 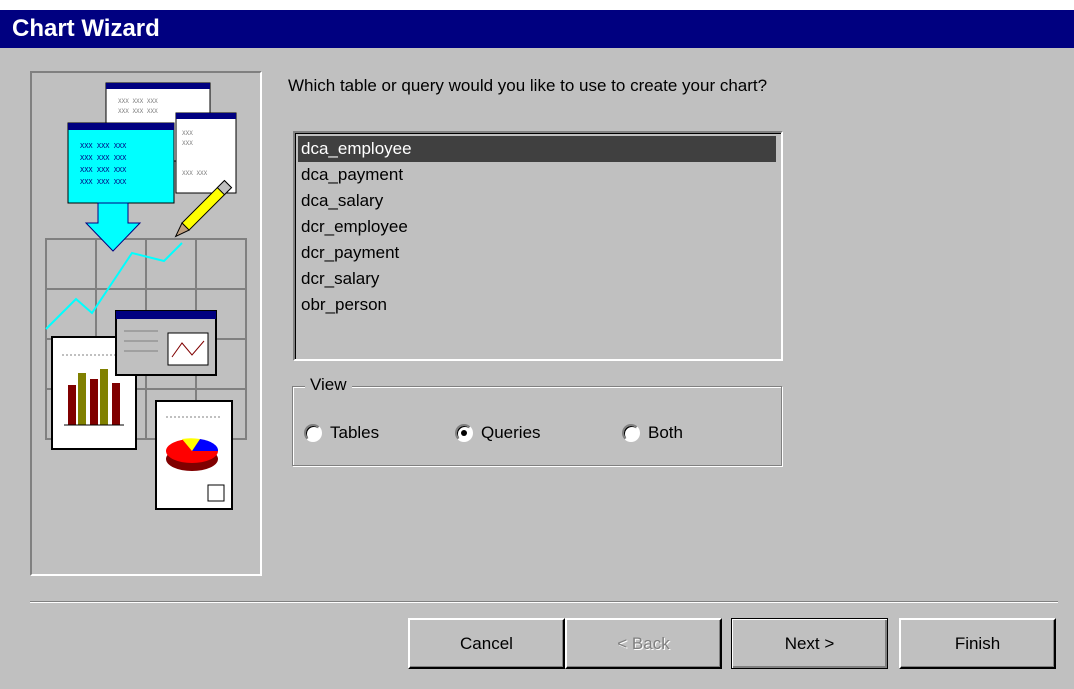 I want to click on pie-chart-doc-icon, so click(x=194, y=455).